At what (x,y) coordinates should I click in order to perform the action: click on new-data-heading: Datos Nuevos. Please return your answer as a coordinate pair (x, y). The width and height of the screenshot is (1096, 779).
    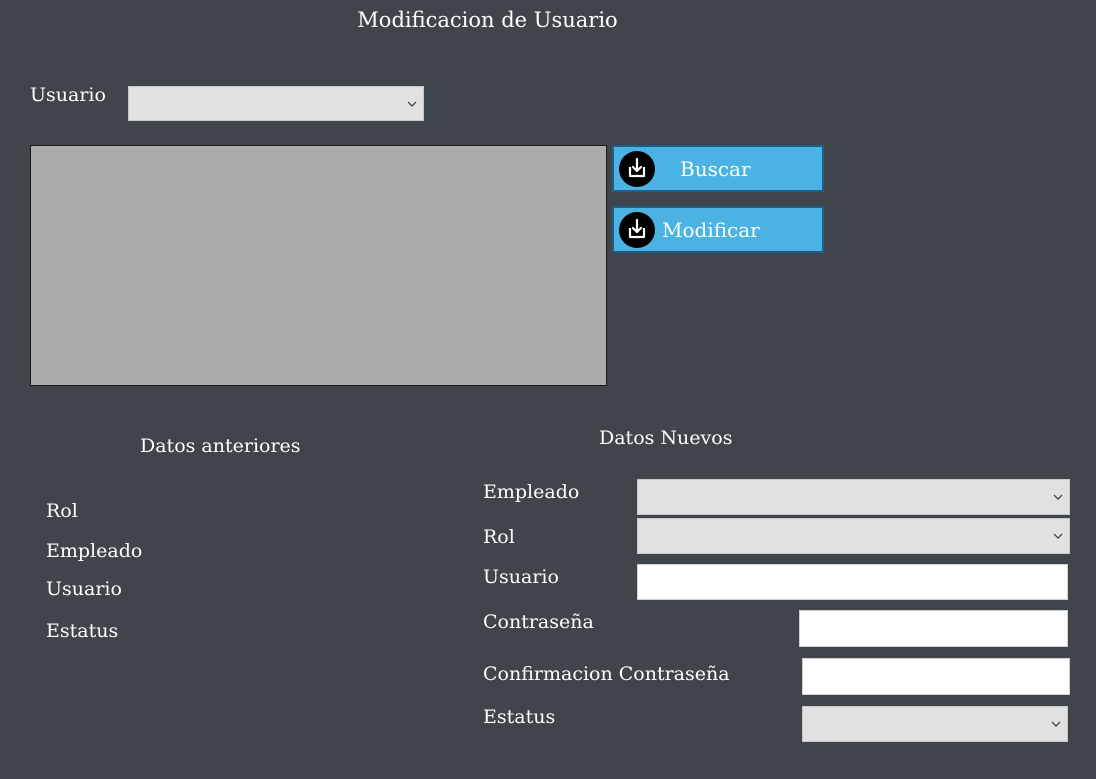
    Looking at the image, I should click on (666, 438).